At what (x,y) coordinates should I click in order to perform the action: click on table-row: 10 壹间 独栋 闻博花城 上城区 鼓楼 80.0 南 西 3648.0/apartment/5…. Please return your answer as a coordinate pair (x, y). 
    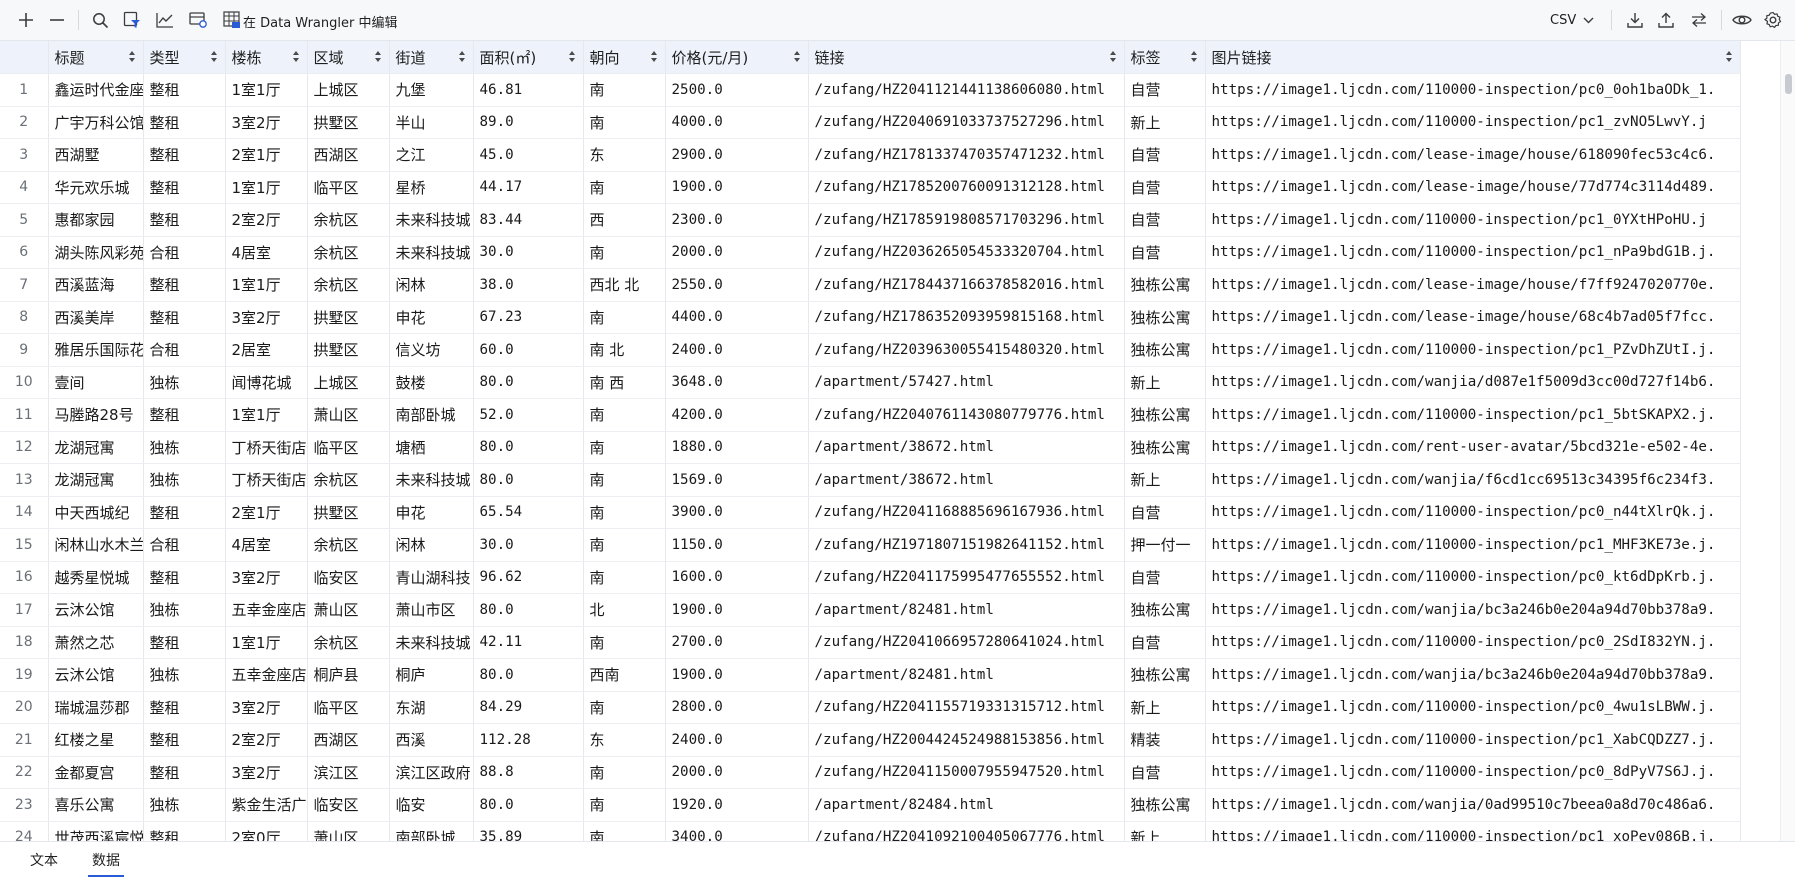
    Looking at the image, I should click on (870, 382).